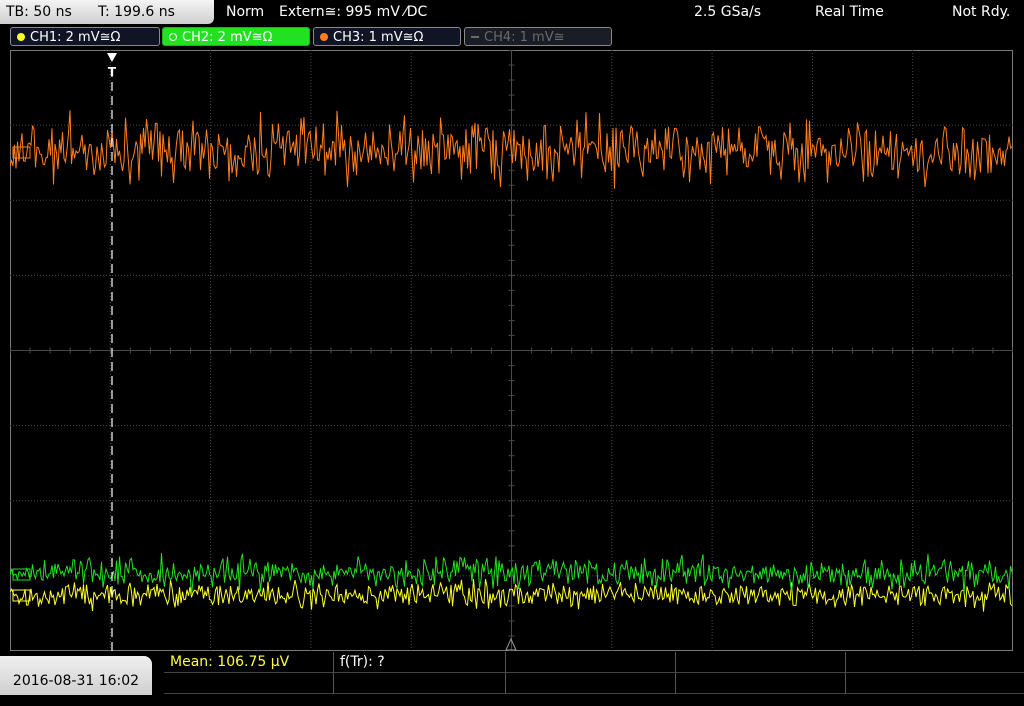  Describe the element at coordinates (324, 37) in the screenshot. I see `channel-3-dot-icon` at that location.